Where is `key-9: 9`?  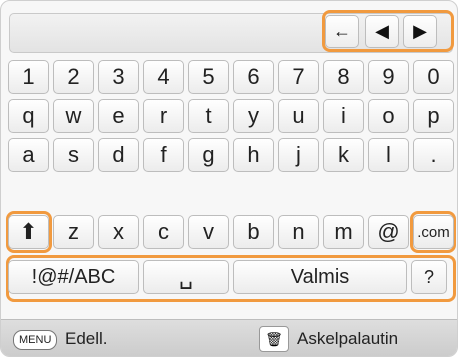 key-9: 9 is located at coordinates (388, 77).